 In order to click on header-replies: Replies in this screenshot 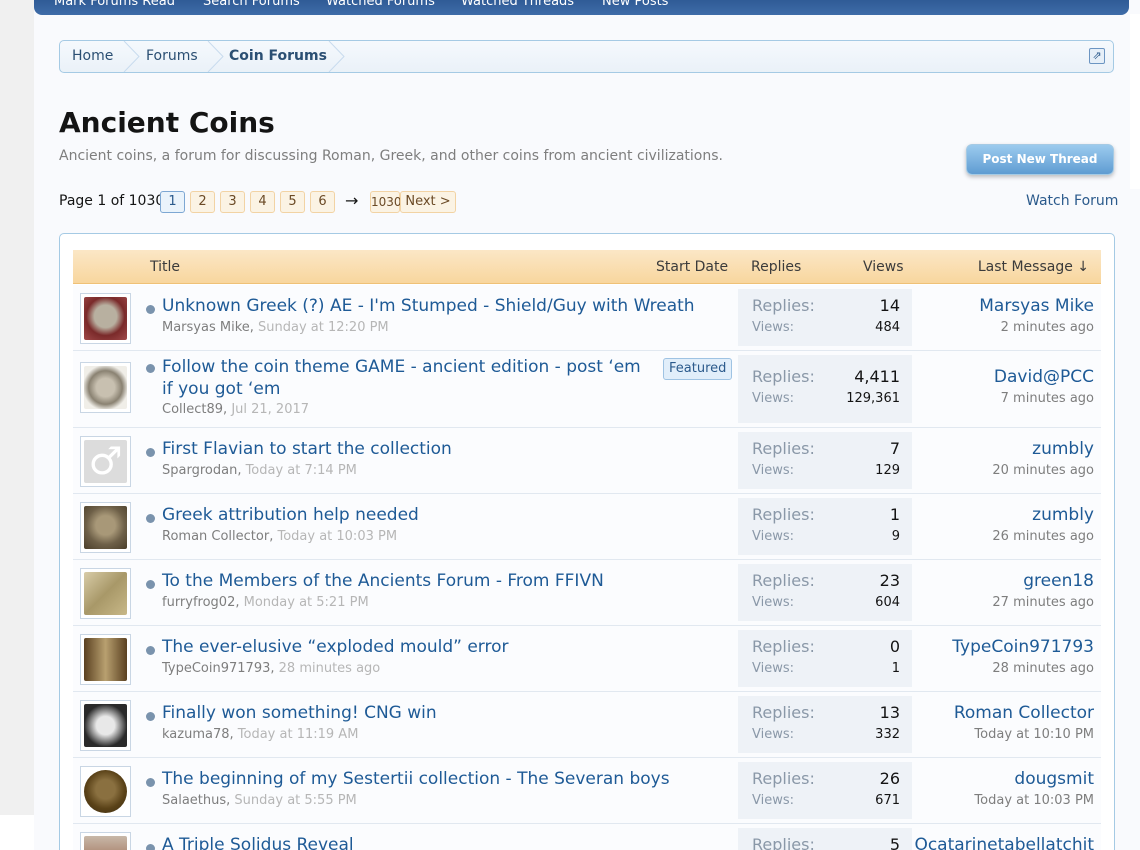, I will do `click(776, 267)`.